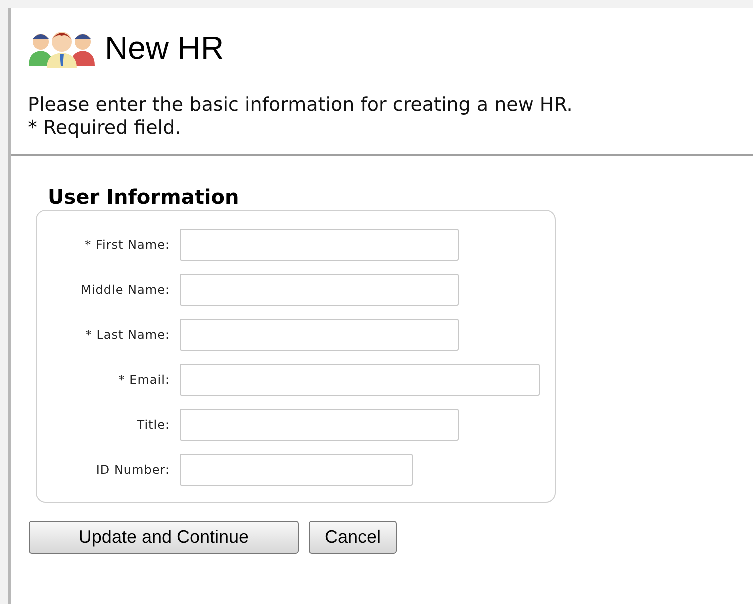 The image size is (753, 604). What do you see at coordinates (144, 380) in the screenshot?
I see `field-label: * Email:` at bounding box center [144, 380].